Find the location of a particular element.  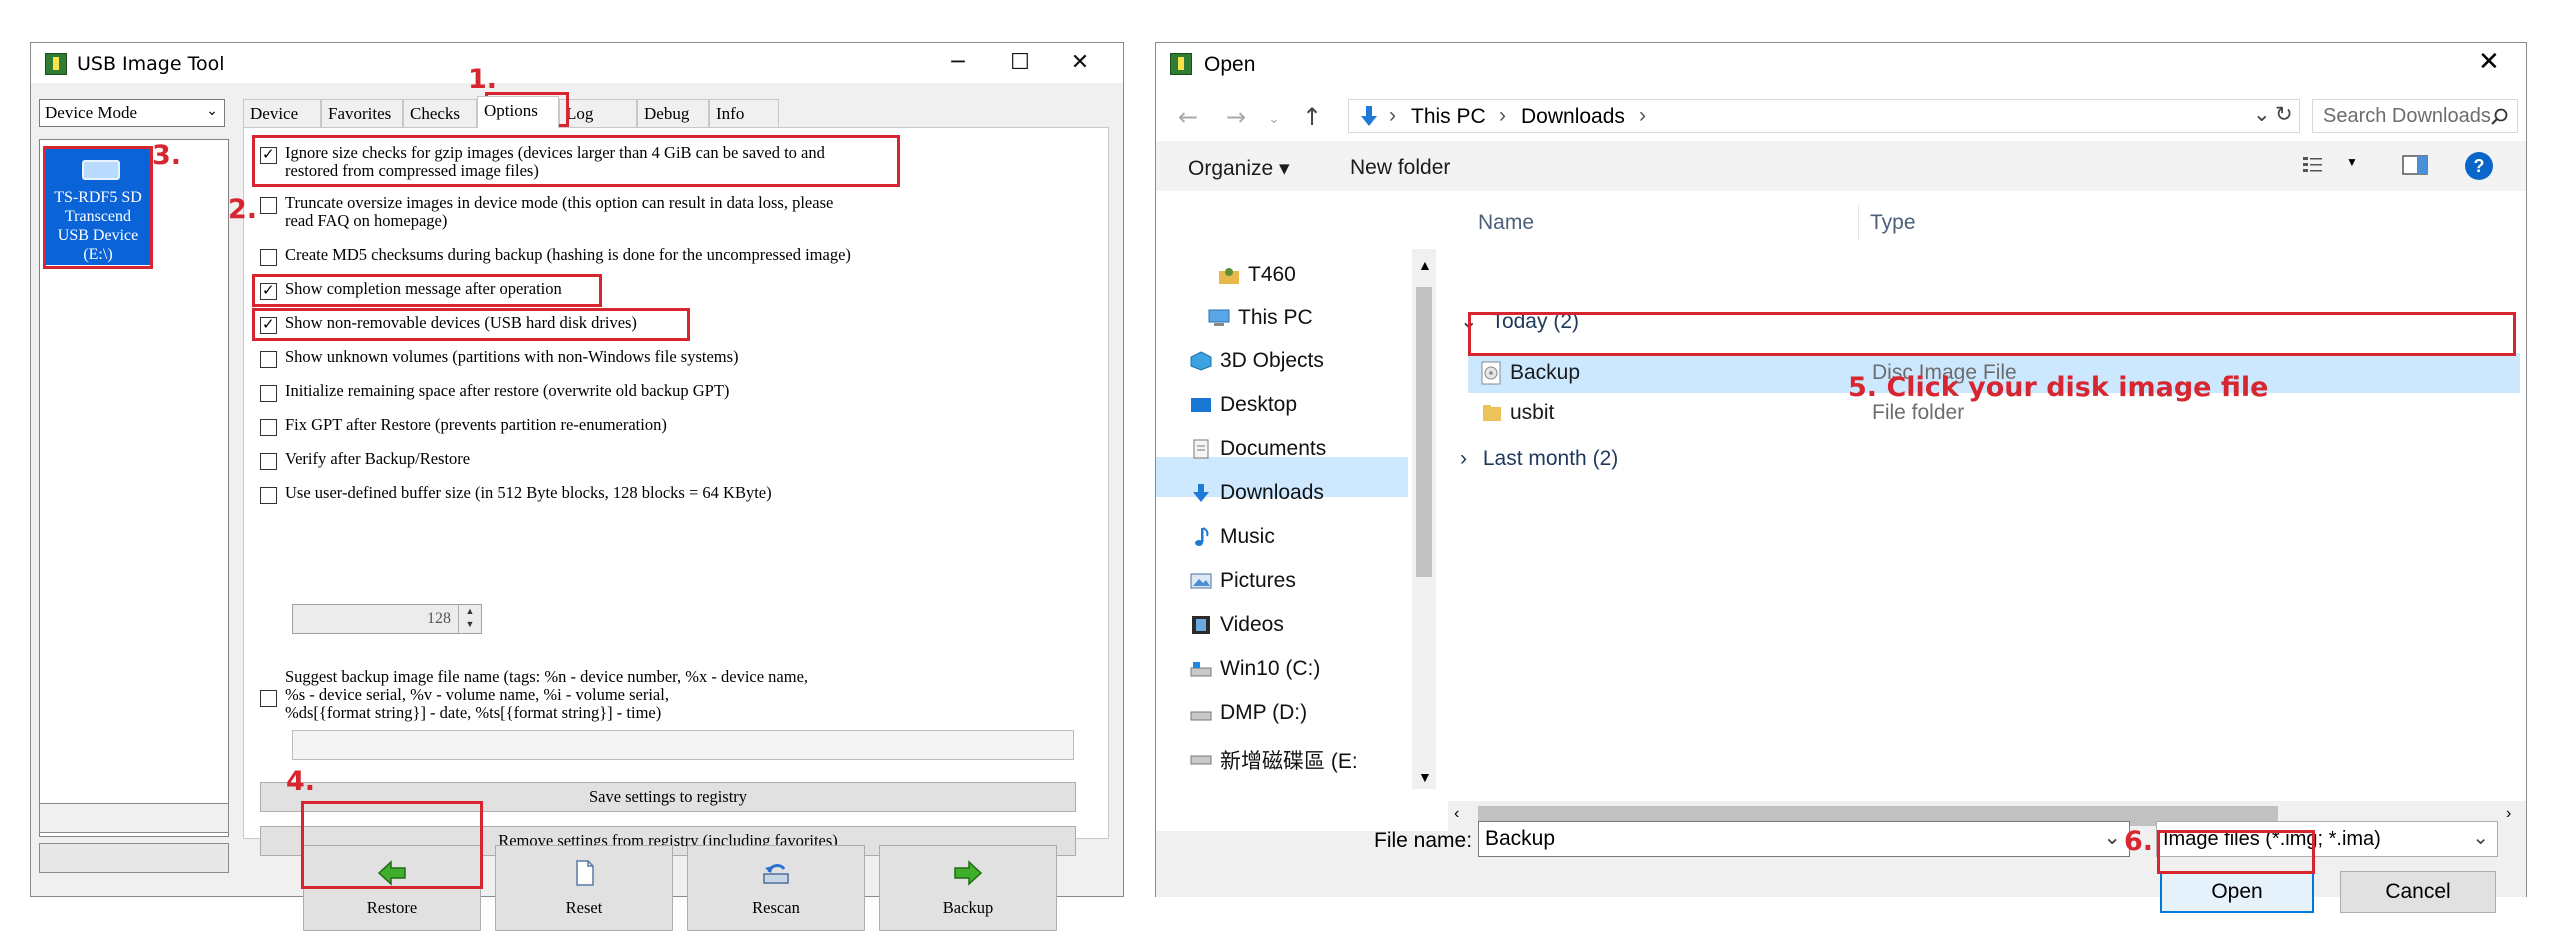

restore-label: Restore is located at coordinates (392, 907).